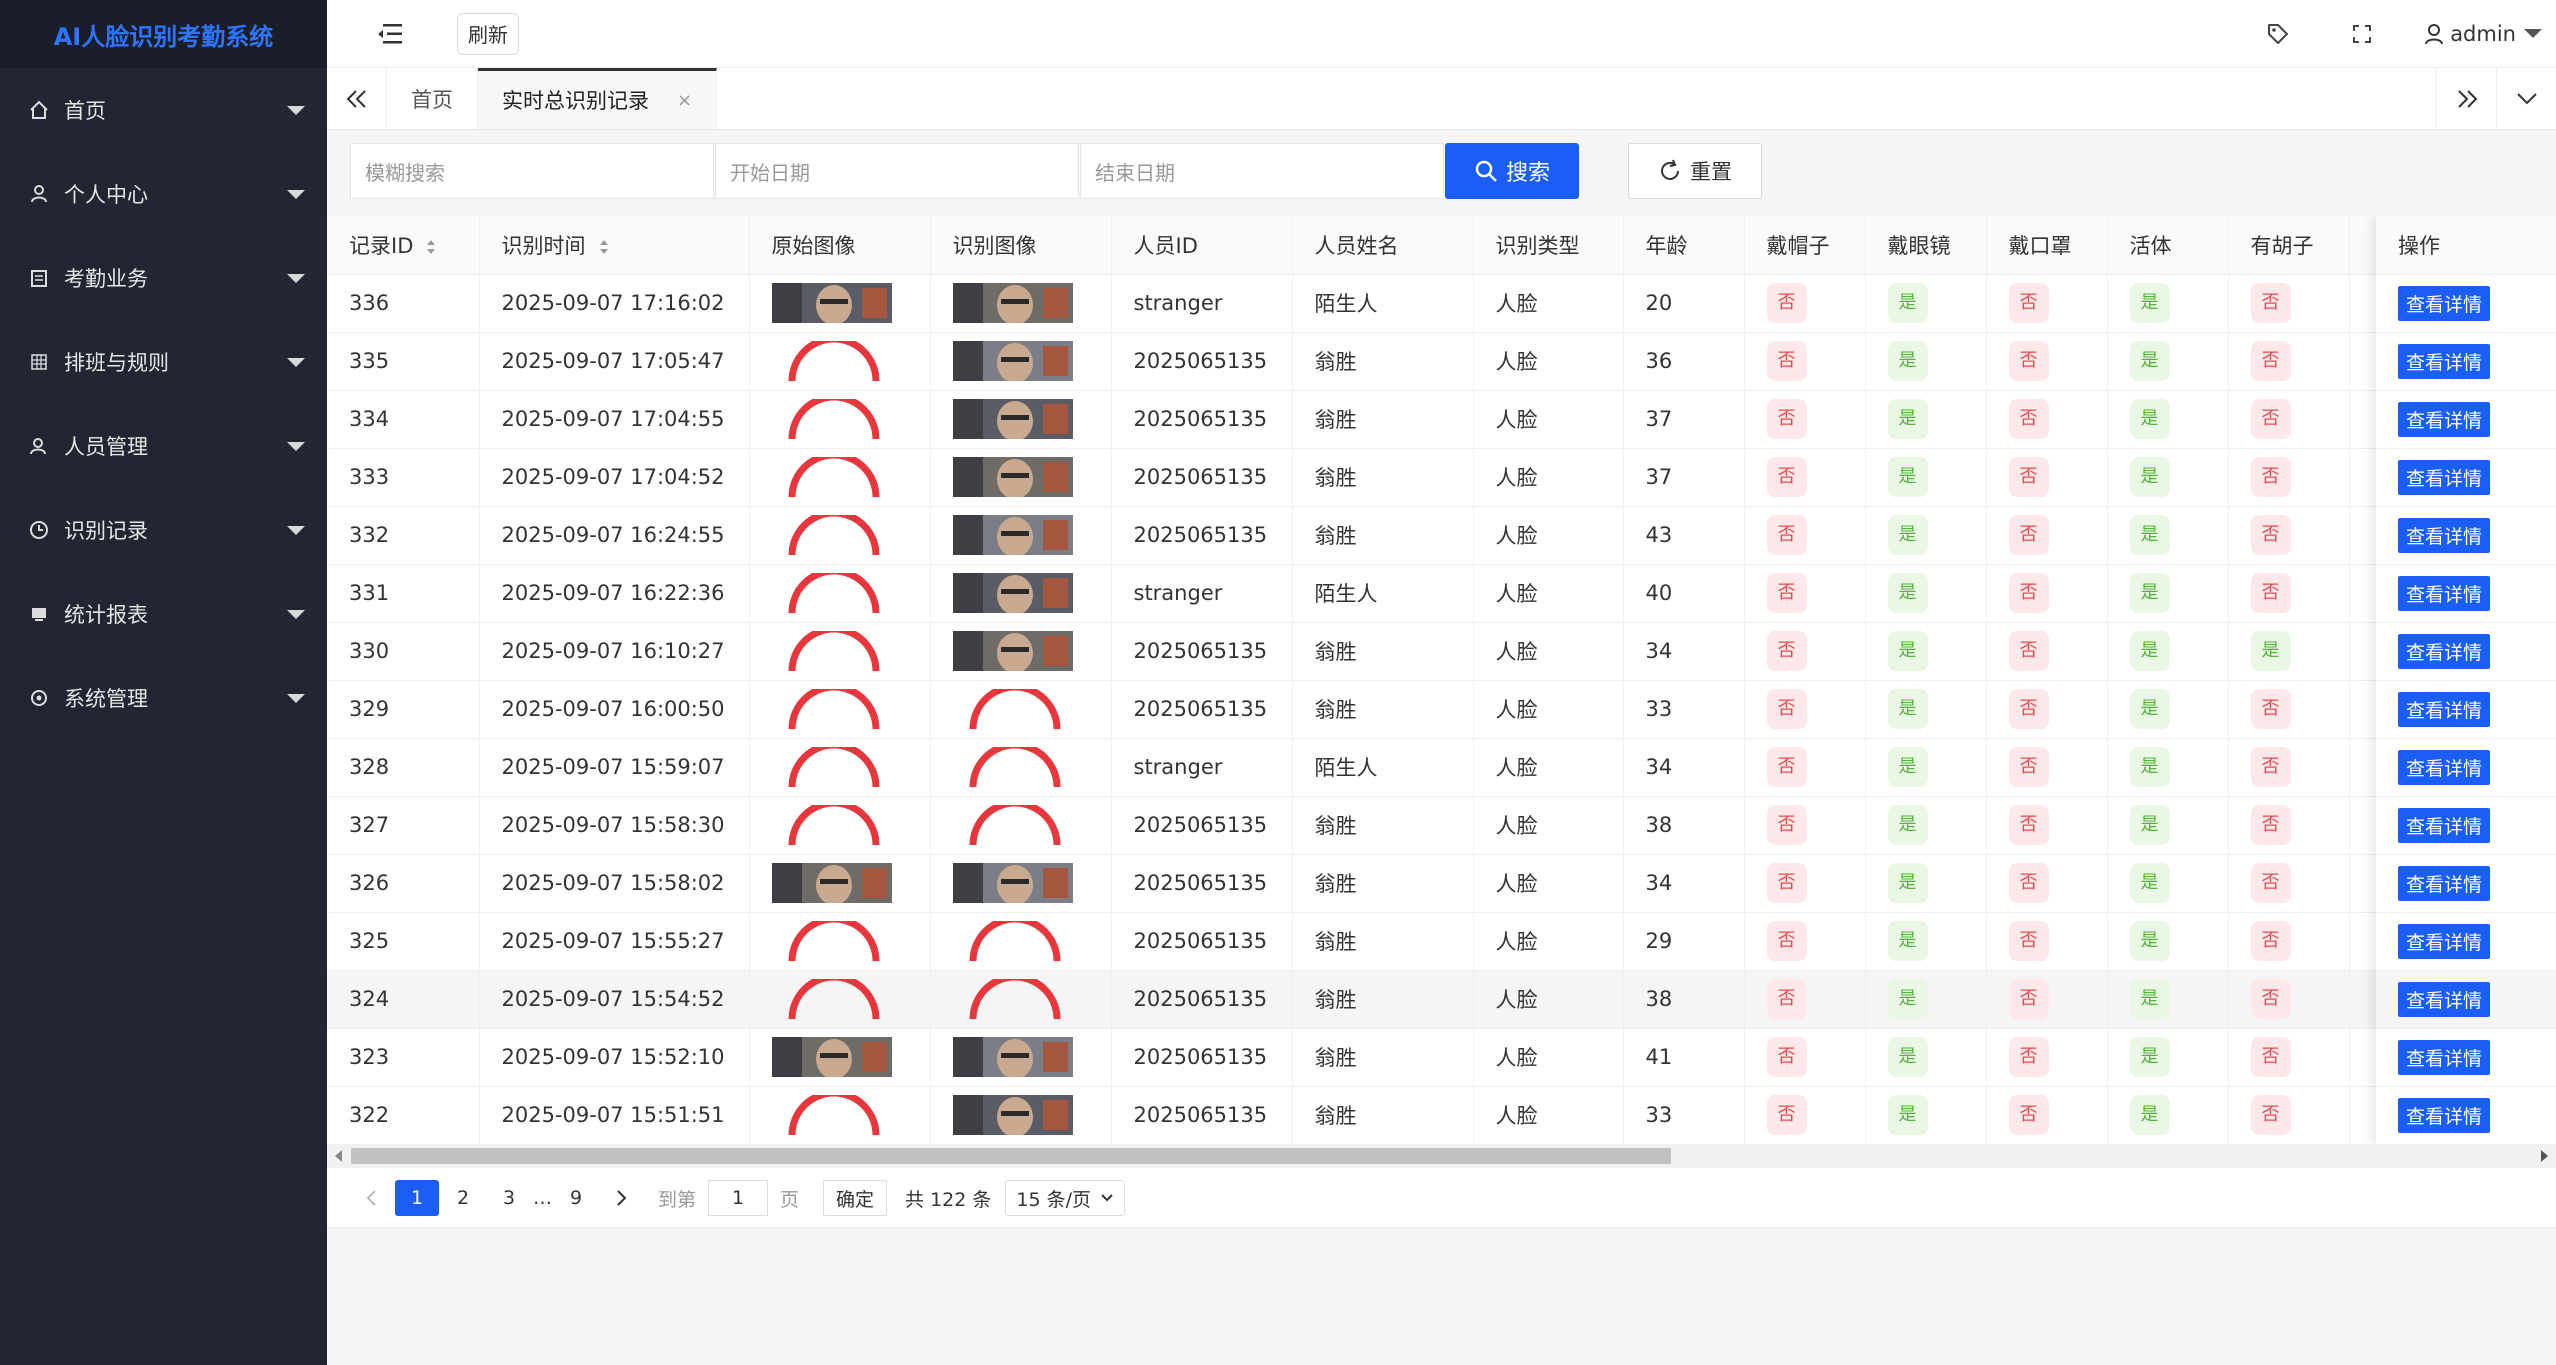 The width and height of the screenshot is (2556, 1365). I want to click on close-icon: ×, so click(684, 100).